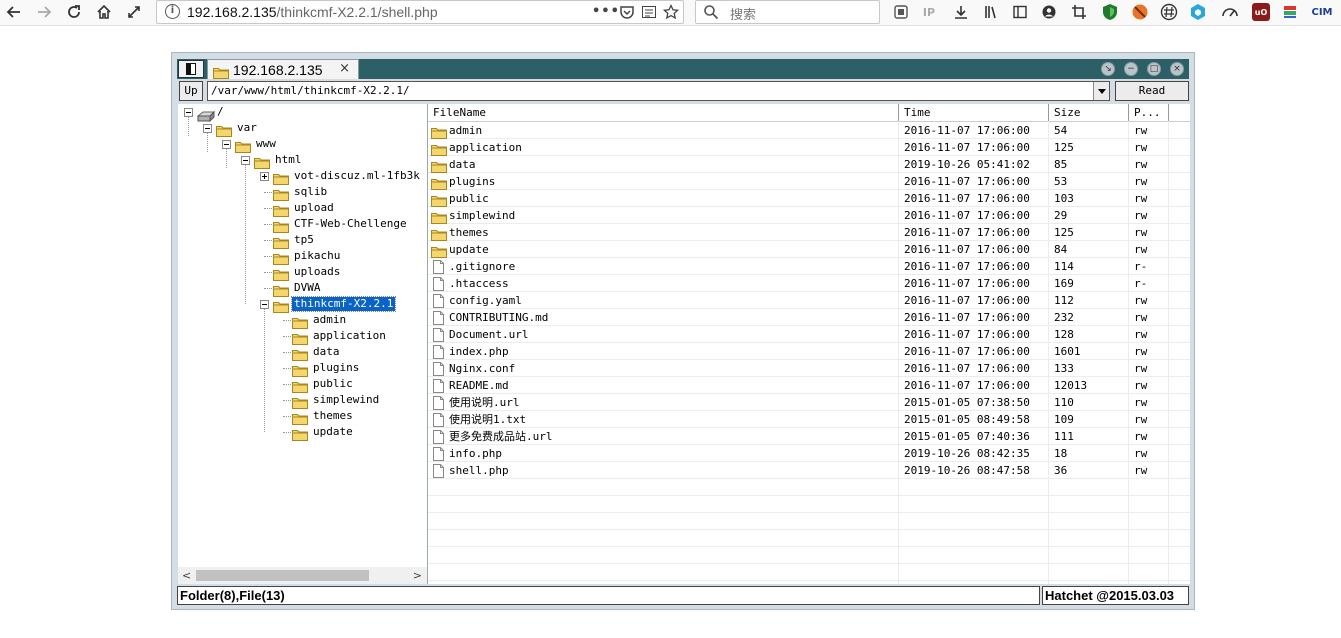 The image size is (1341, 638). Describe the element at coordinates (809, 317) in the screenshot. I see `table-row: CONTRIBUTING.md 2016-11-07 17:06:00 232 rw` at that location.